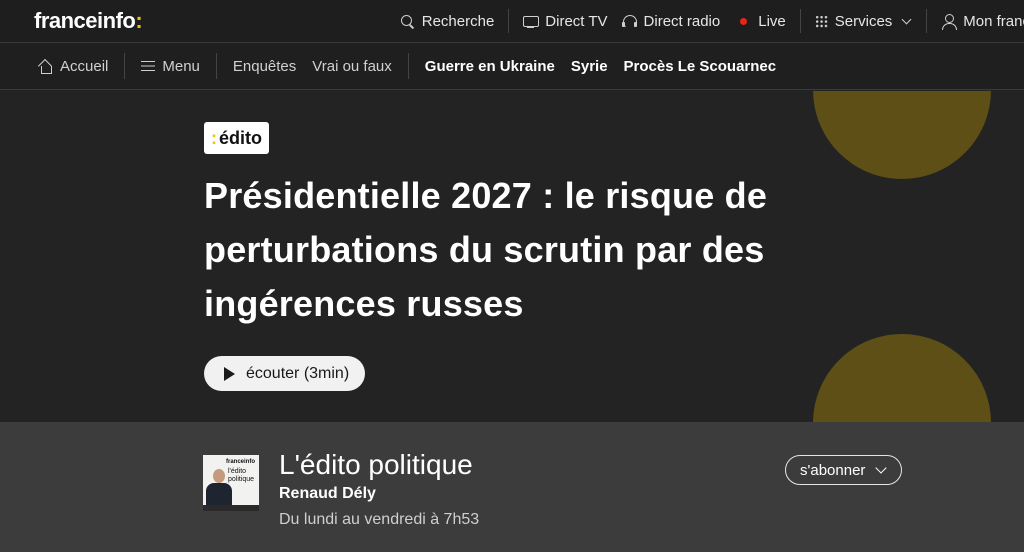 The height and width of the screenshot is (552, 1024). Describe the element at coordinates (88, 21) in the screenshot. I see `franceinfo-logo: franceinfo:` at that location.